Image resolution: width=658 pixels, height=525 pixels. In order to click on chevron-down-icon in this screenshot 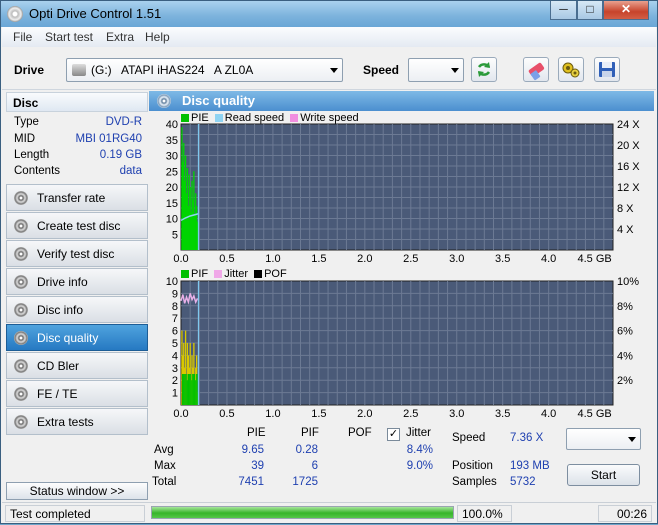, I will do `click(632, 439)`.